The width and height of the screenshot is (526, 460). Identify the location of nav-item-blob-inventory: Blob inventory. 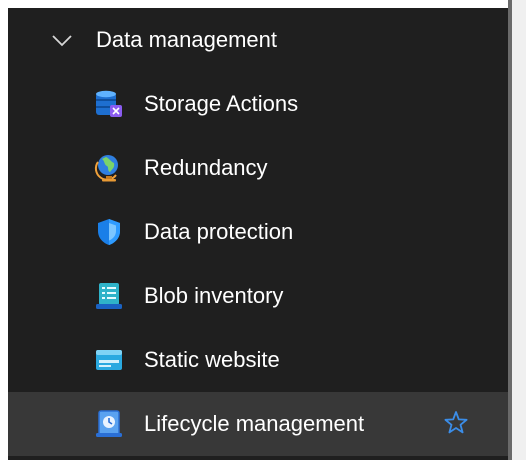
(258, 296).